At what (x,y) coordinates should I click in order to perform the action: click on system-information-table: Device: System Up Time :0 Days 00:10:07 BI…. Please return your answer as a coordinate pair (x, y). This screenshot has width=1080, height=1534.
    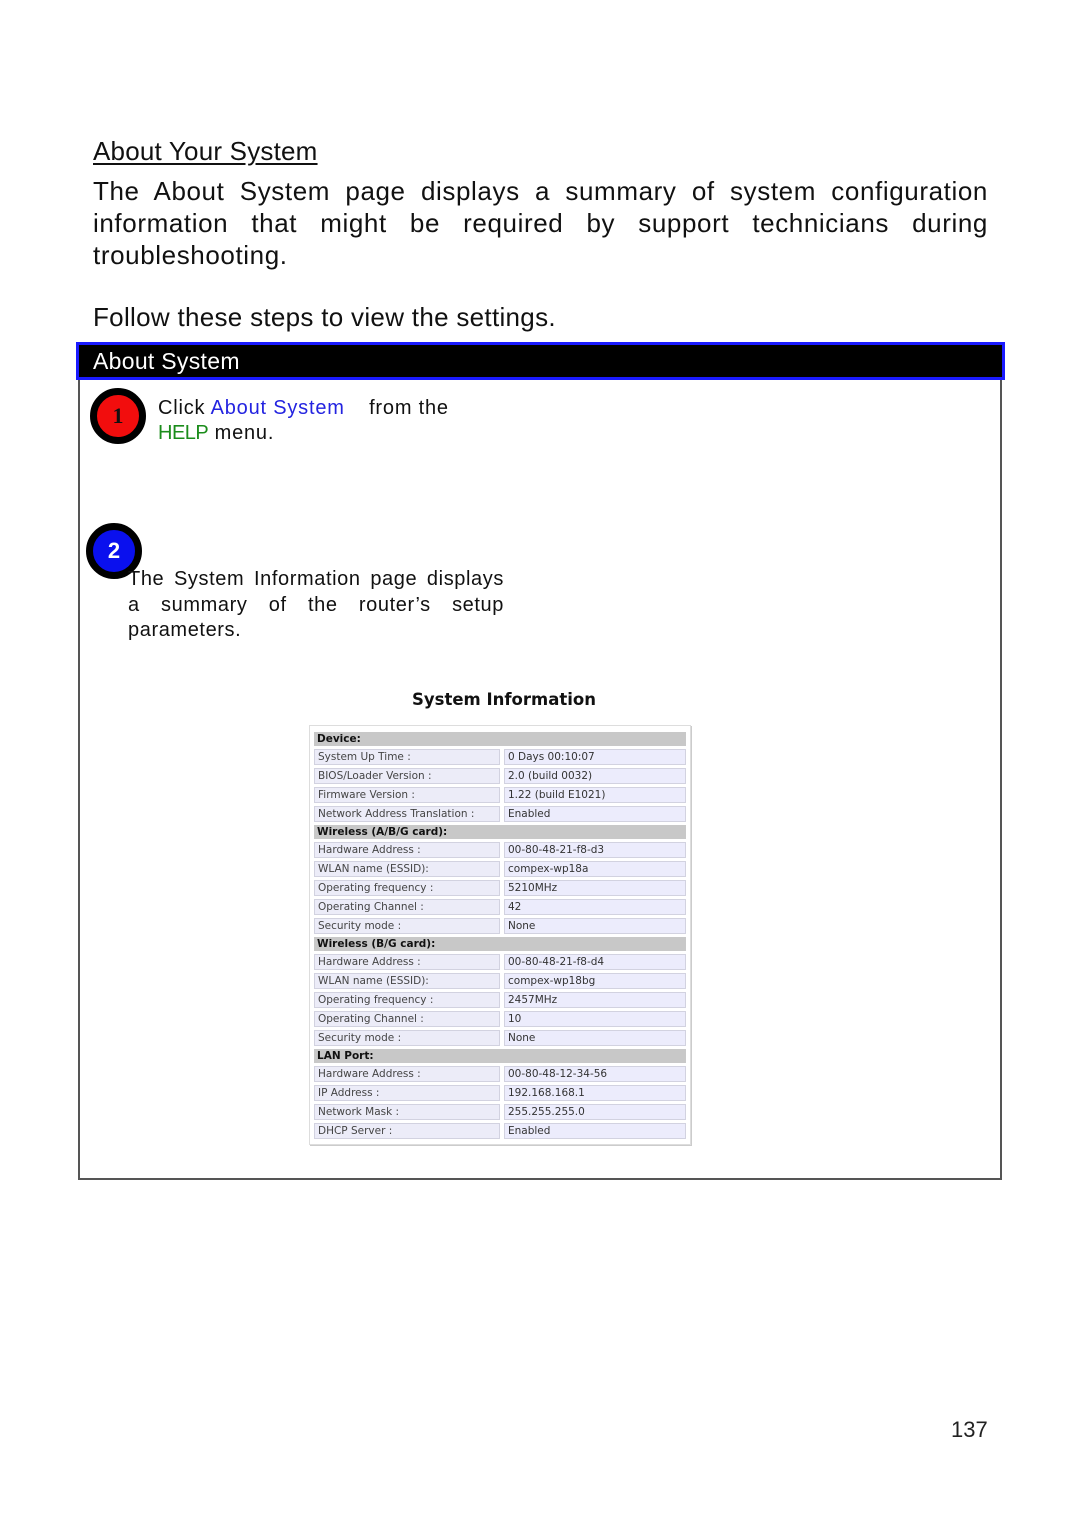
    Looking at the image, I should click on (500, 935).